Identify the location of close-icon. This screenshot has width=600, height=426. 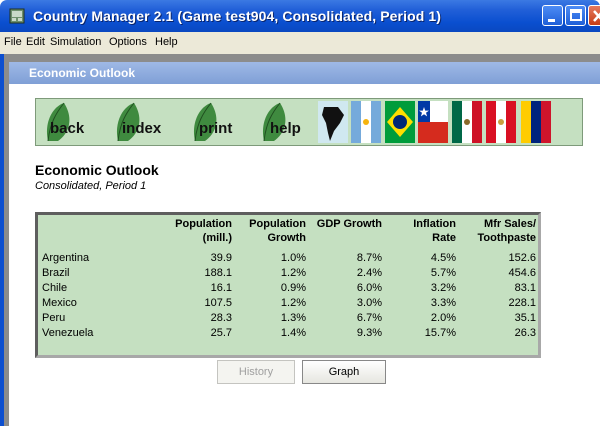
(596, 16).